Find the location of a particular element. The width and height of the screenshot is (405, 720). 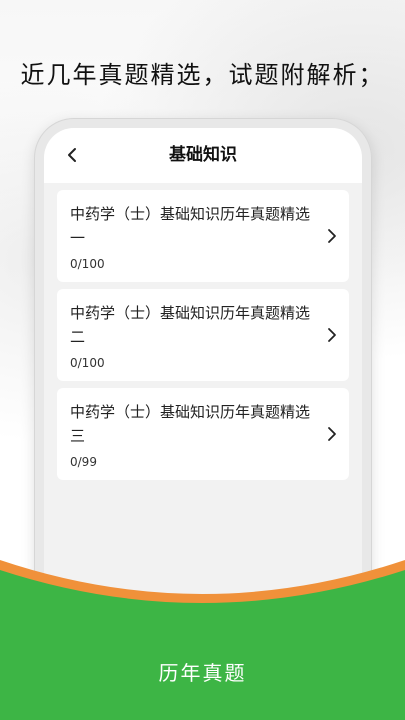

item-title: 中药学（士）基础知识历年真题精选三 is located at coordinates (190, 424).